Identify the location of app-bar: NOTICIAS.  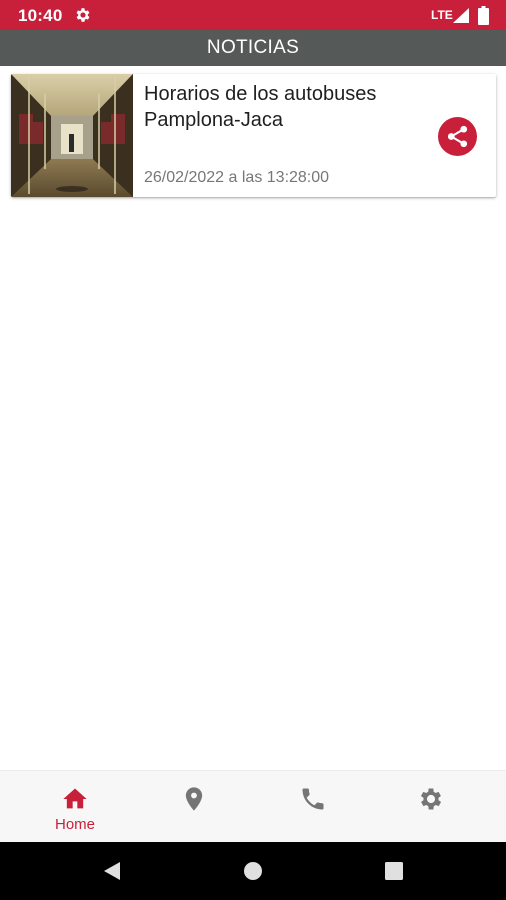
(253, 48).